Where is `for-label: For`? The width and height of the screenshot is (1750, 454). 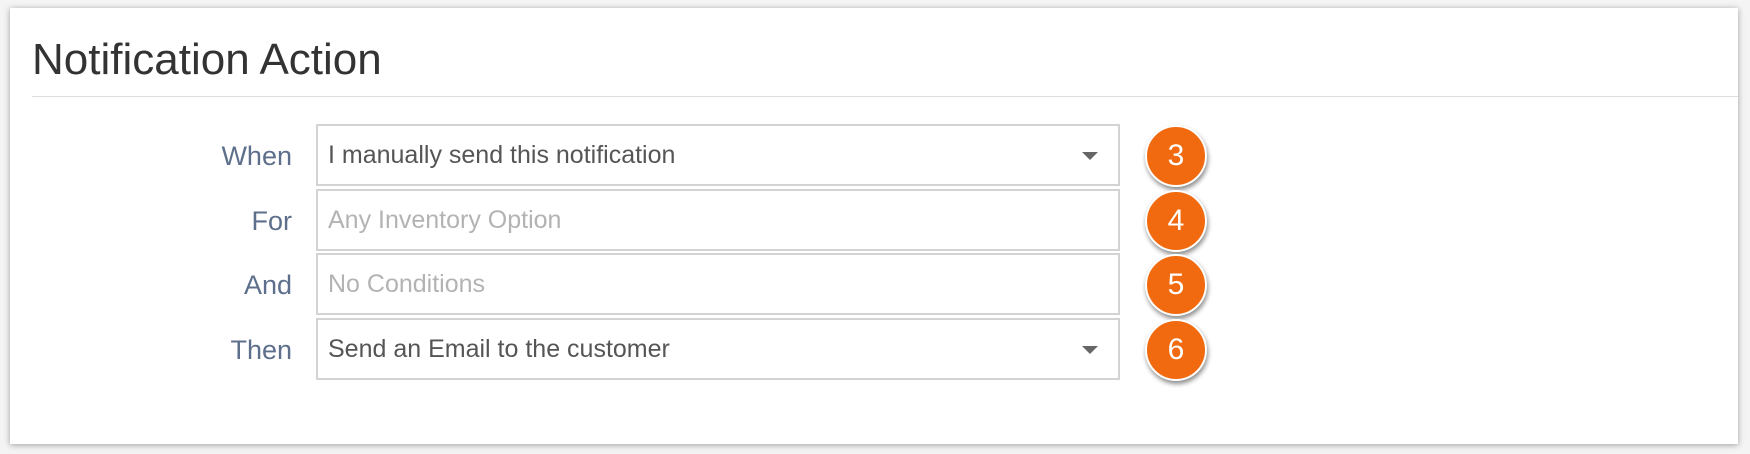 for-label: For is located at coordinates (272, 221).